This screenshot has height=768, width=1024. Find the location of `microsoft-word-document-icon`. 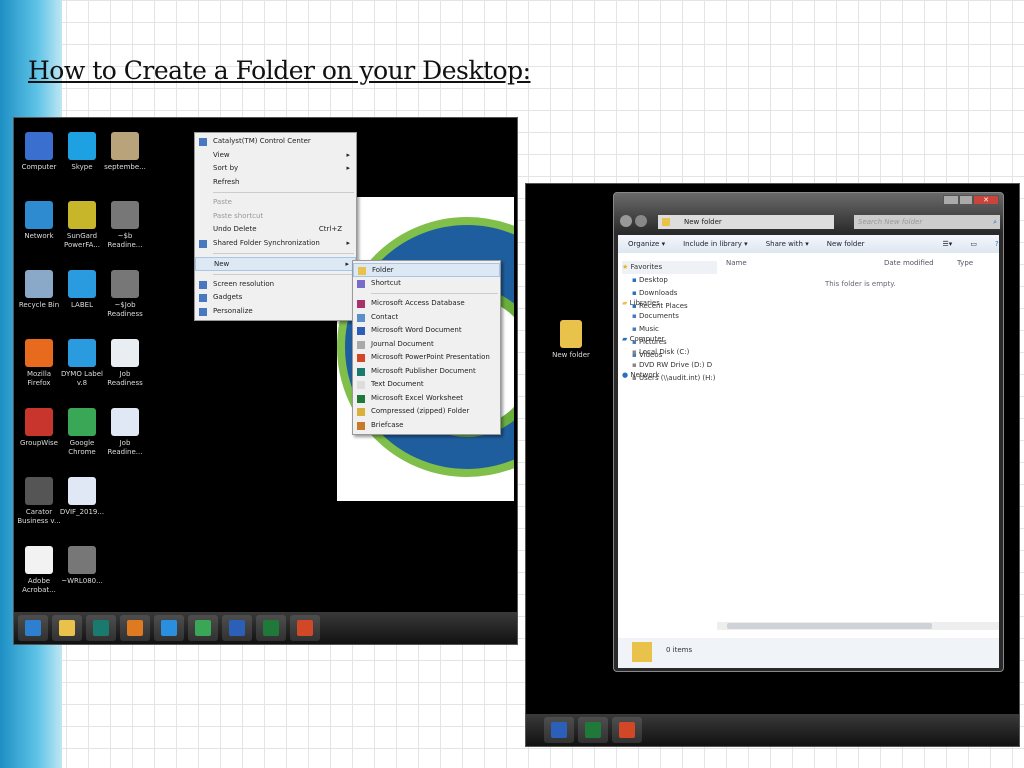

microsoft-word-document-icon is located at coordinates (361, 331).